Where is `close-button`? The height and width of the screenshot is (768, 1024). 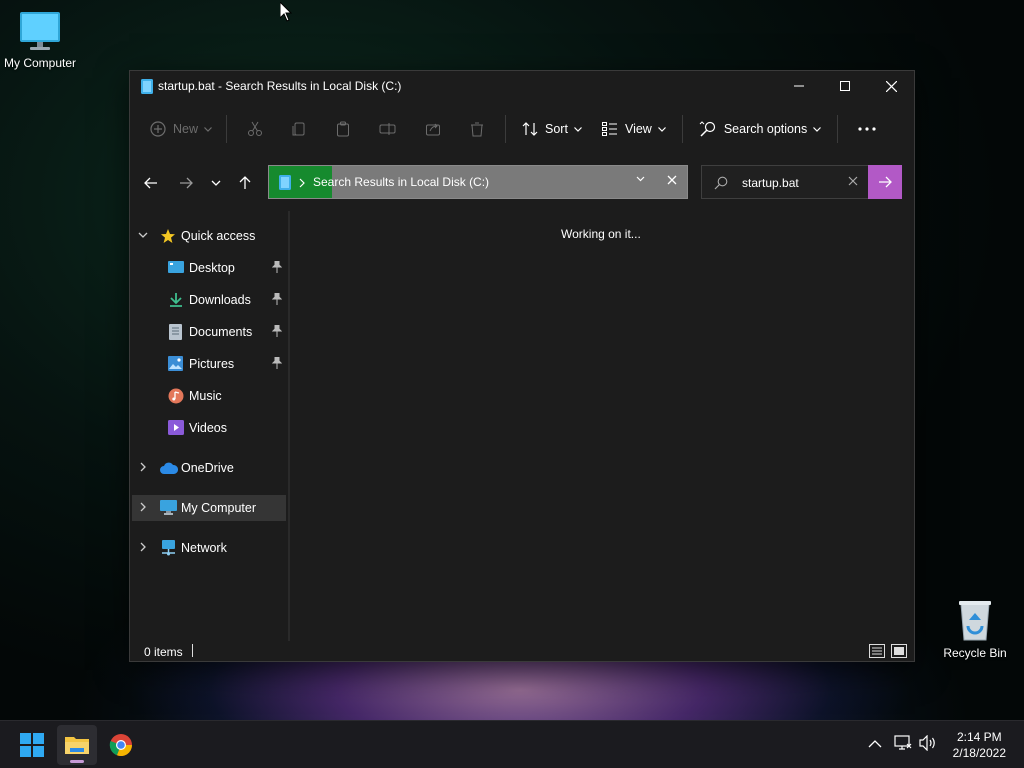 close-button is located at coordinates (891, 86).